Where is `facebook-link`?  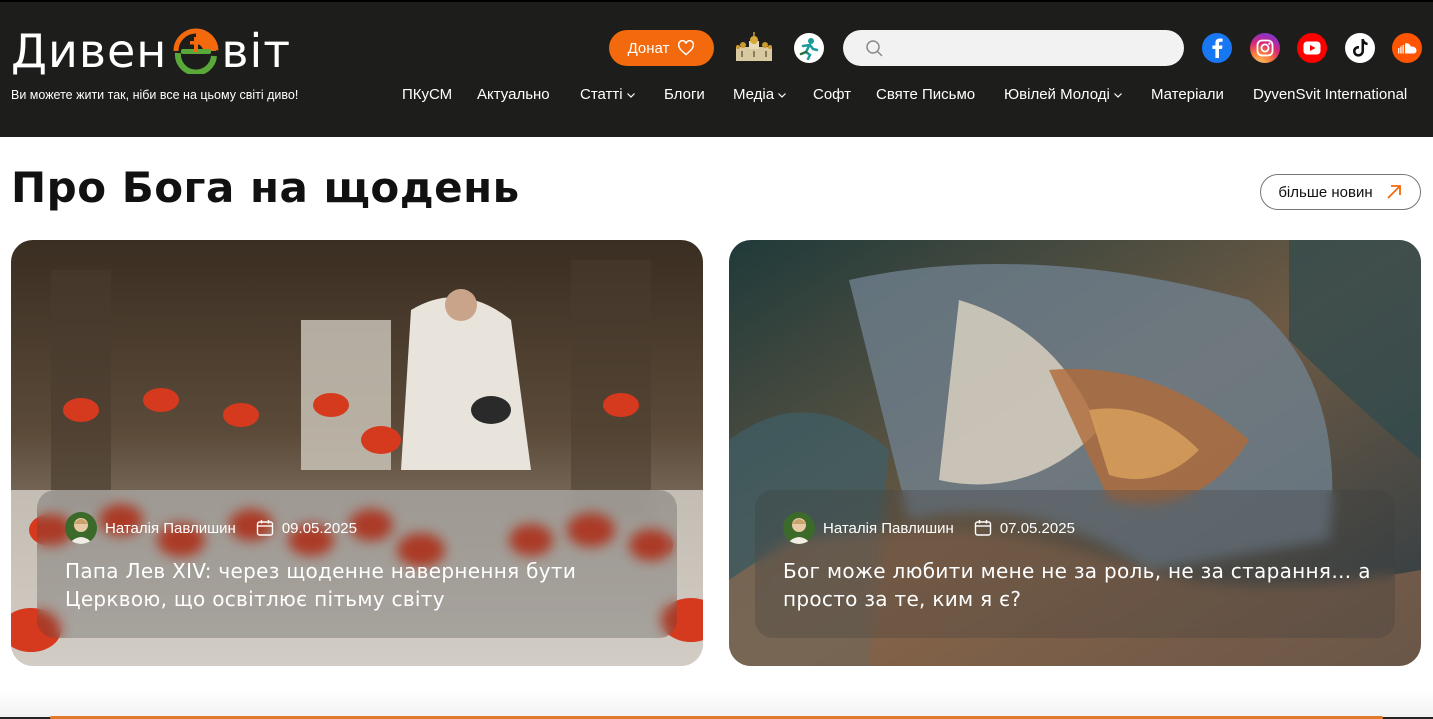 facebook-link is located at coordinates (1217, 48).